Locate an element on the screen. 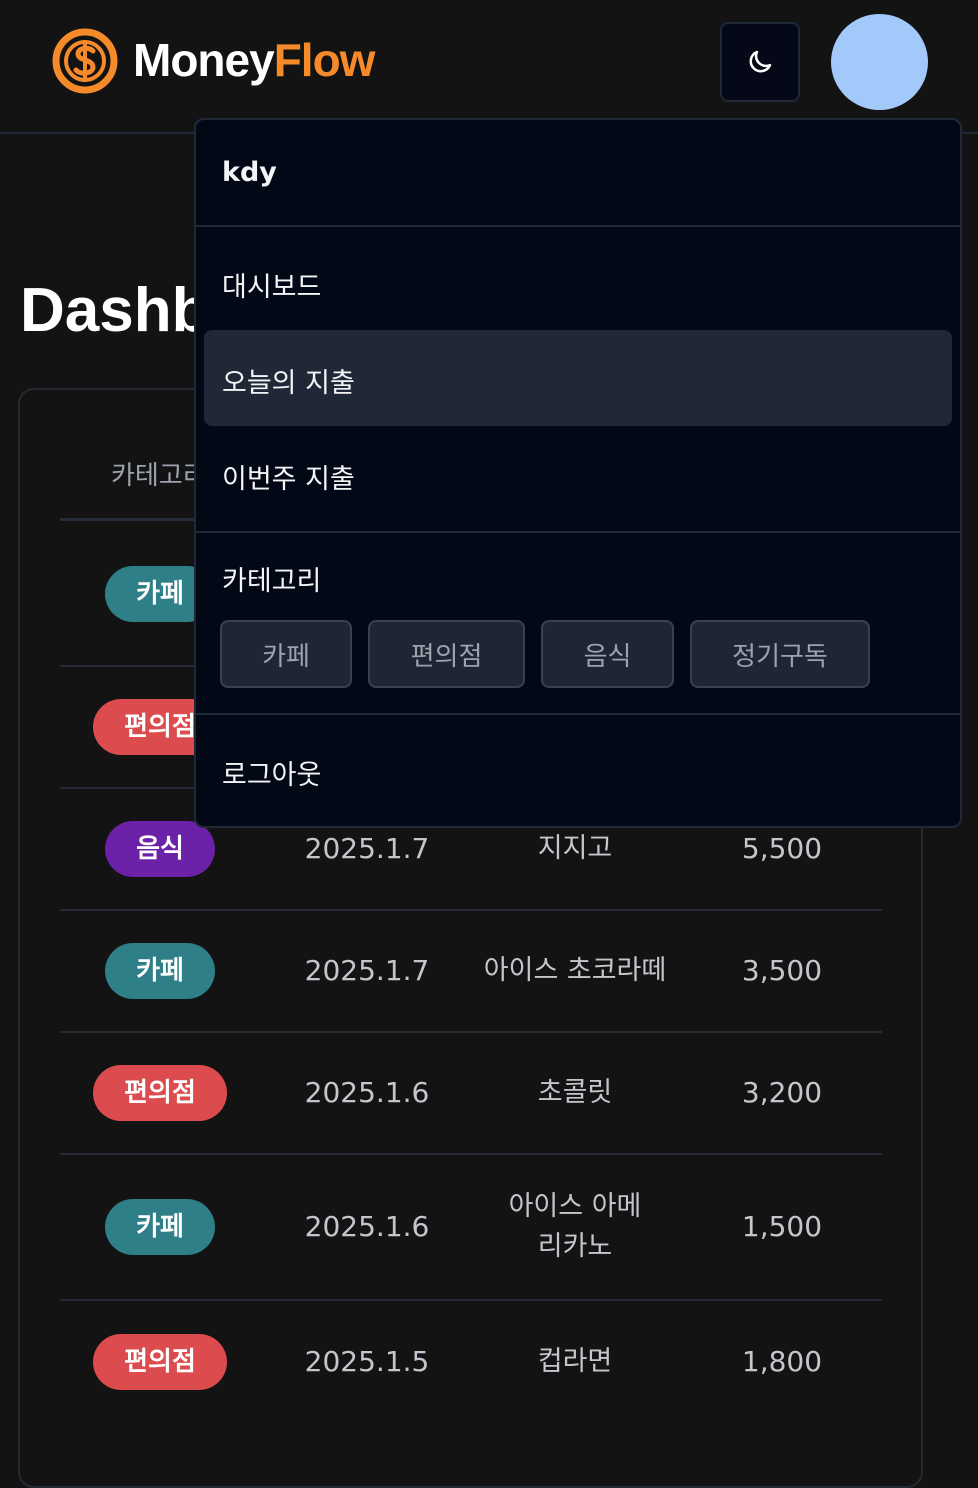 This screenshot has height=1488, width=978. moon-icon is located at coordinates (760, 61).